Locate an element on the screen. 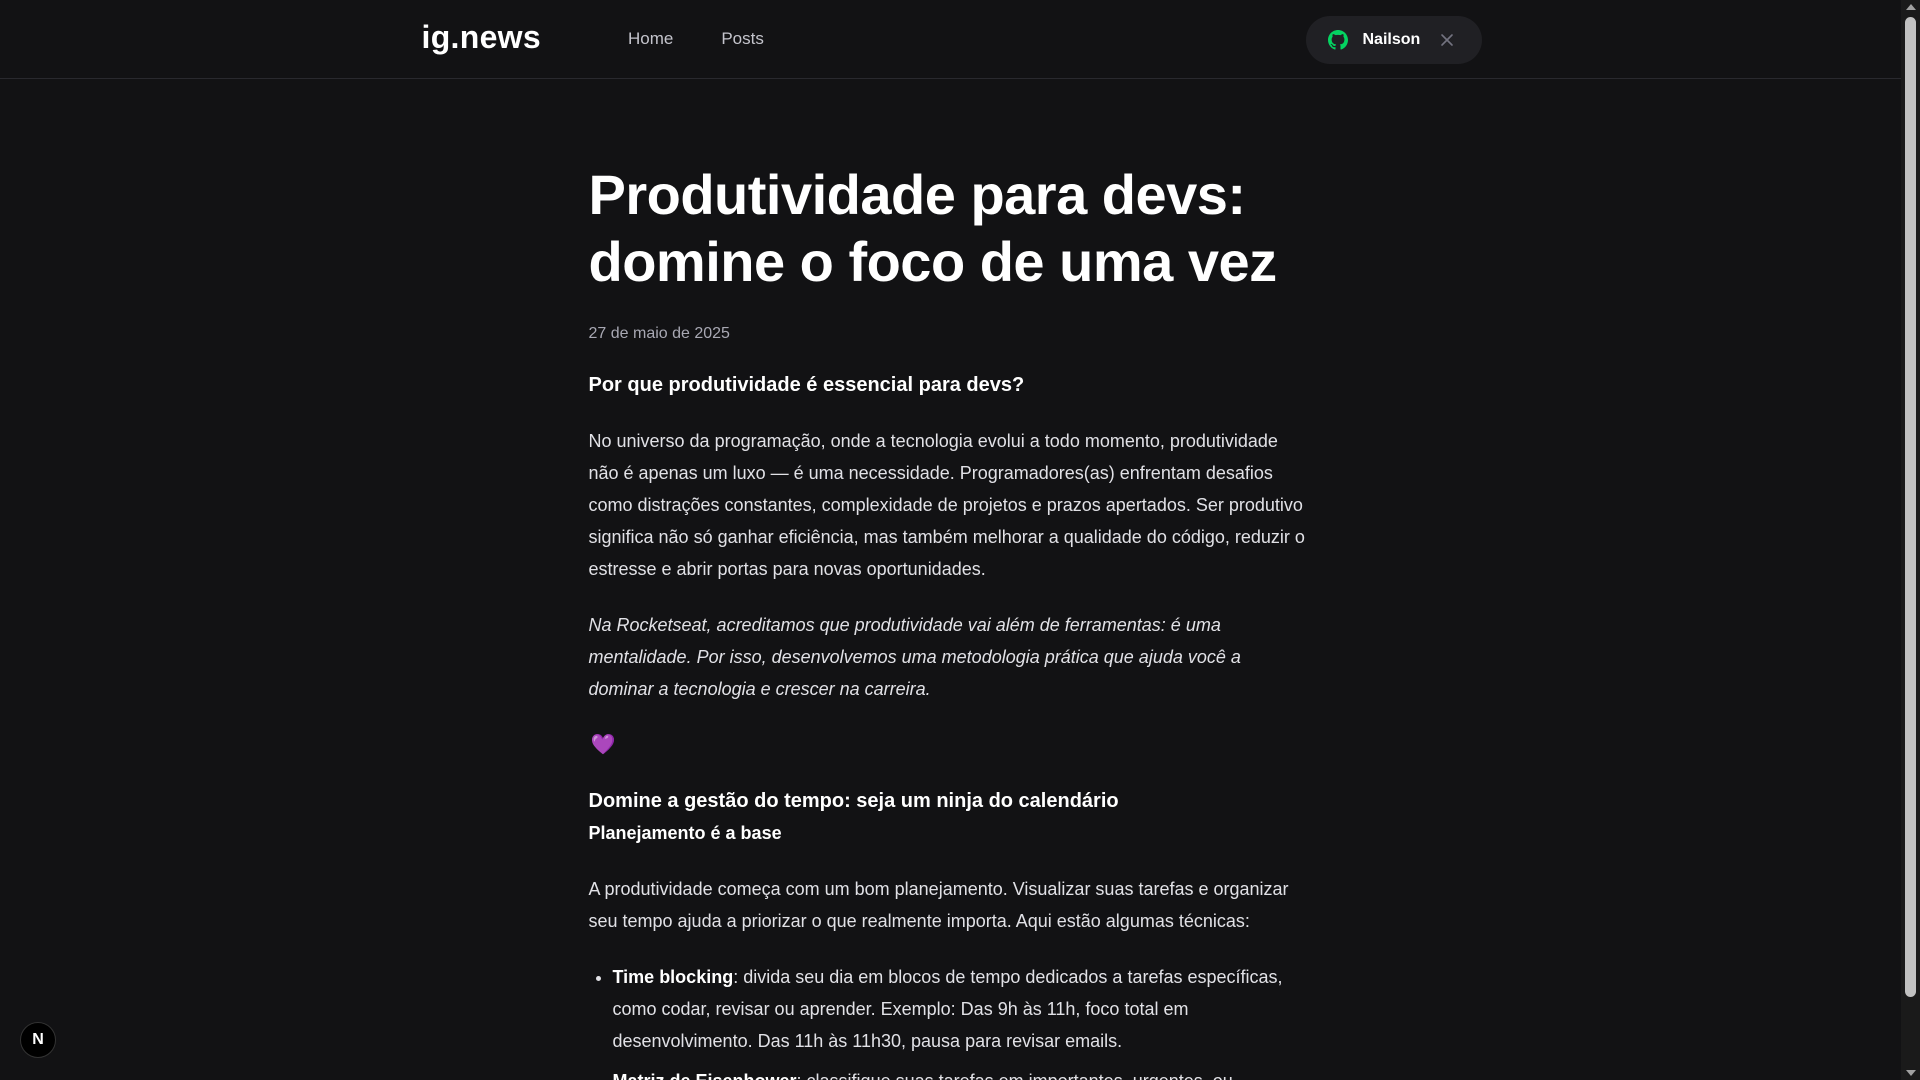  vertical-scrollbar is located at coordinates (1910, 540).